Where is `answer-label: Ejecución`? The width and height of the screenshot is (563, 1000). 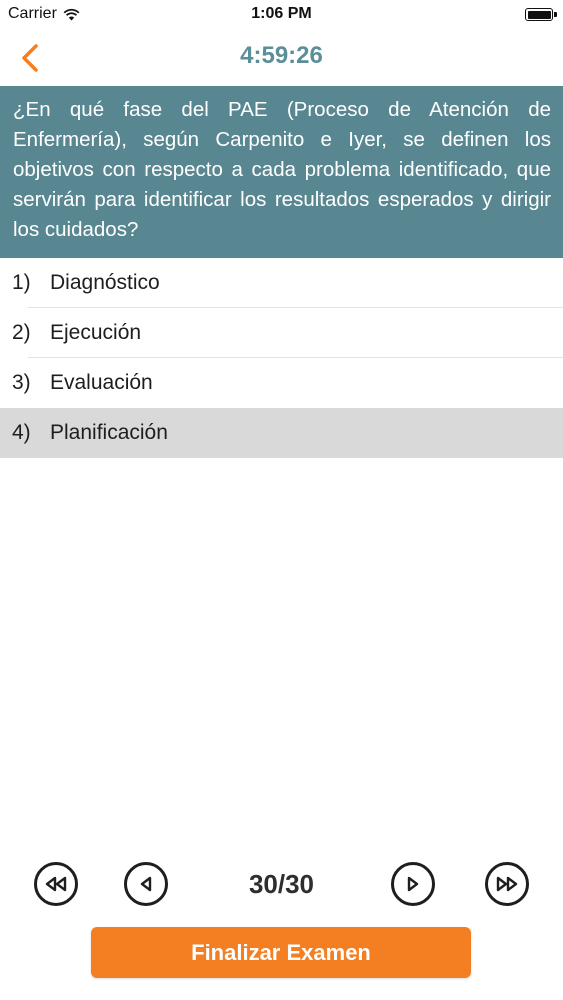
answer-label: Ejecución is located at coordinates (96, 332).